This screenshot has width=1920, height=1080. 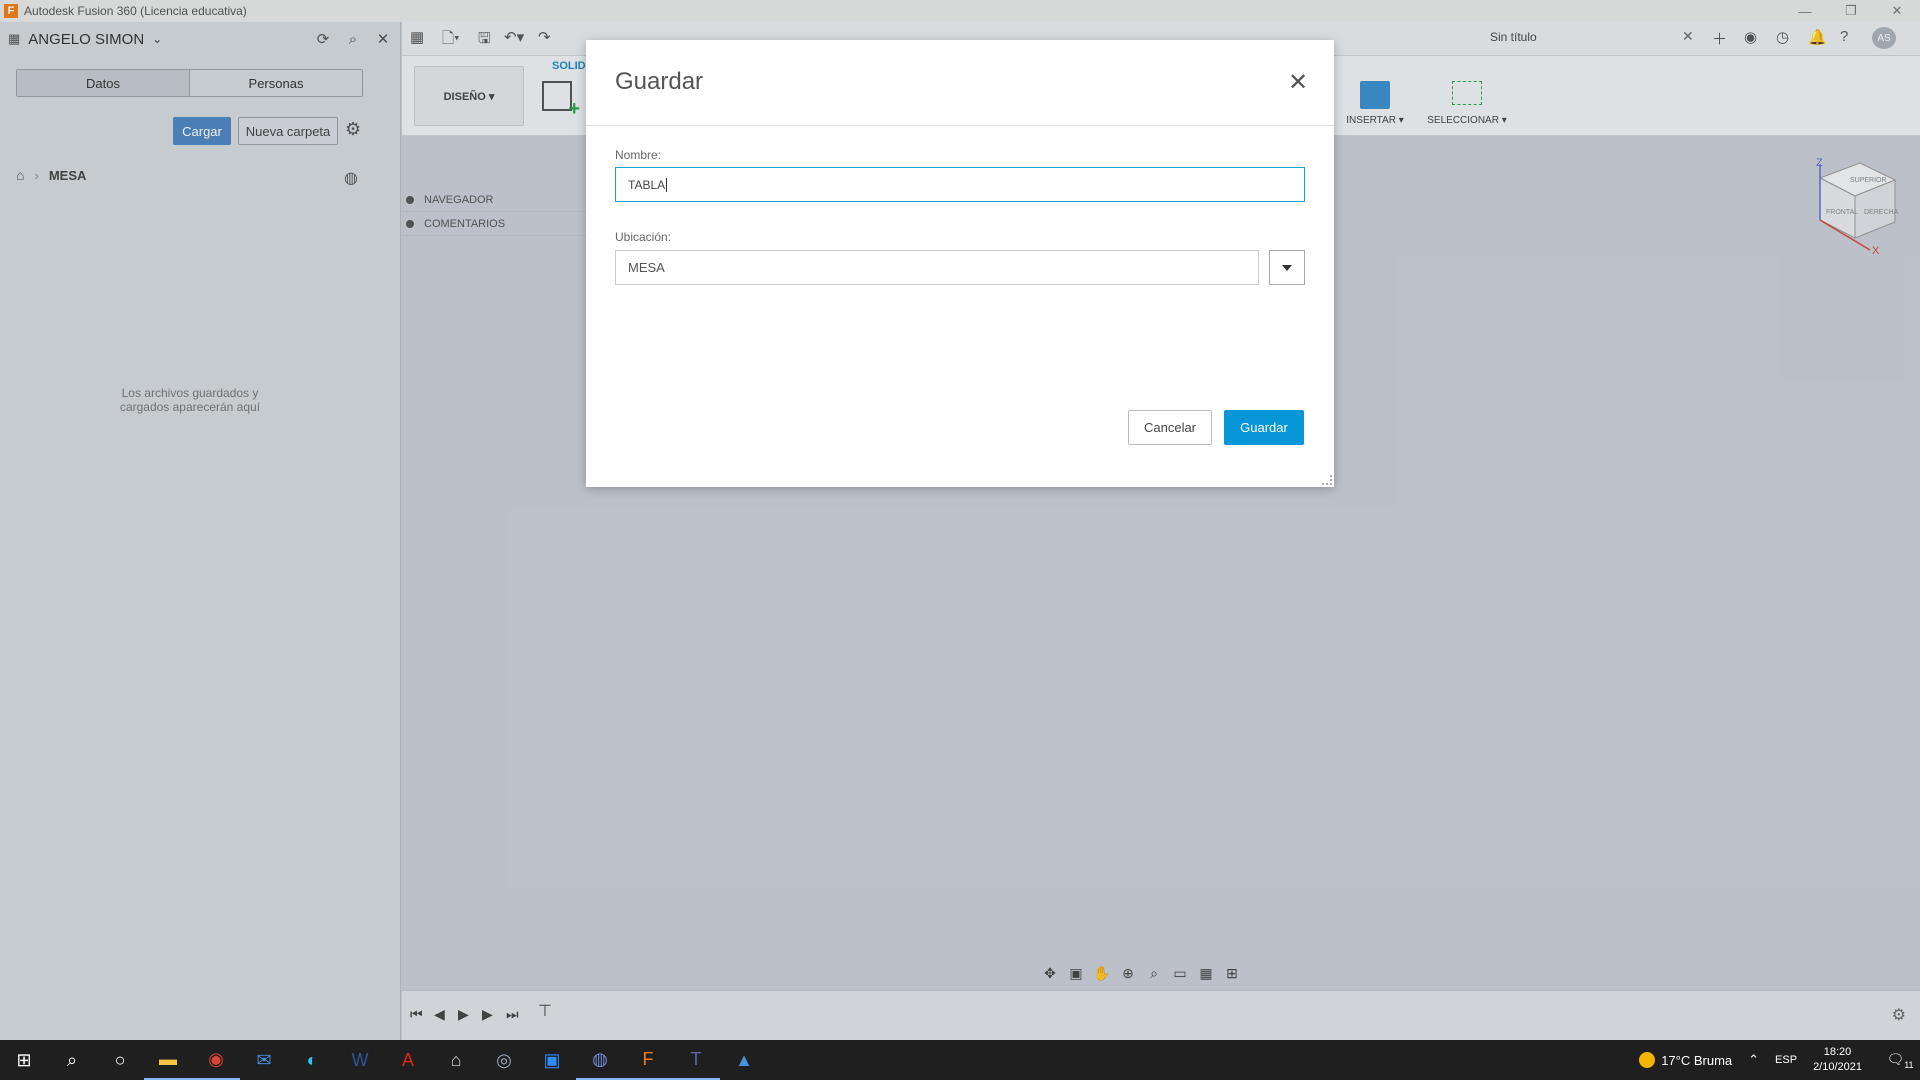 I want to click on chrome-icon: ◉, so click(x=216, y=1060).